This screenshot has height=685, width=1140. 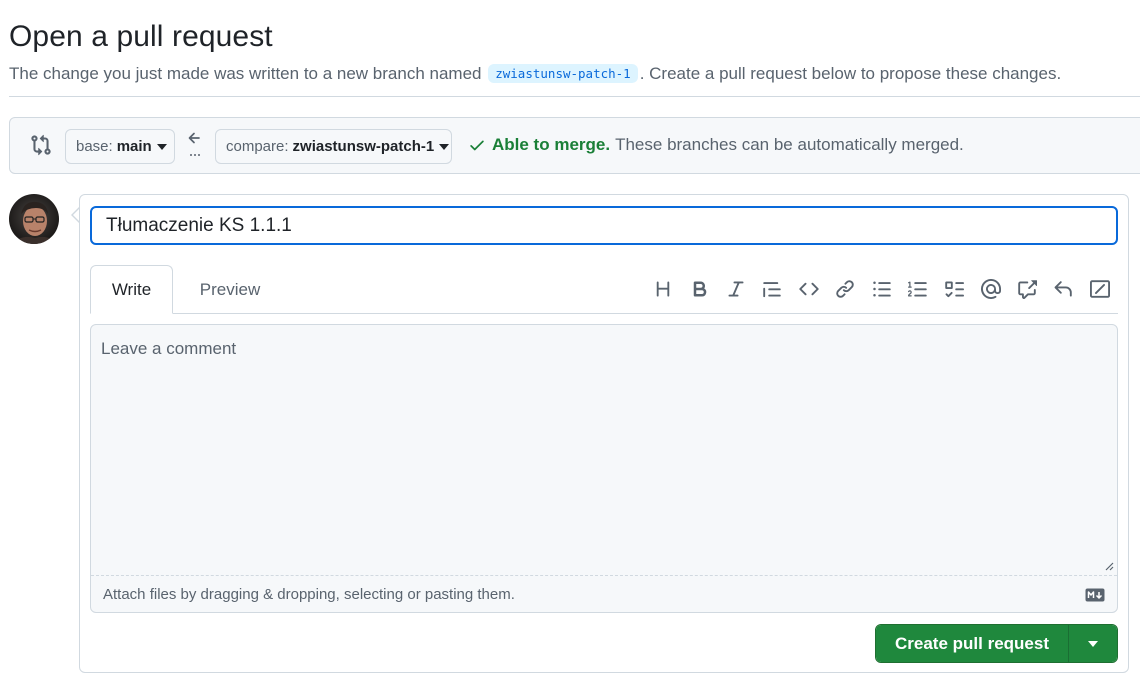 What do you see at coordinates (257, 146) in the screenshot?
I see `compare-prefix-label: compare:` at bounding box center [257, 146].